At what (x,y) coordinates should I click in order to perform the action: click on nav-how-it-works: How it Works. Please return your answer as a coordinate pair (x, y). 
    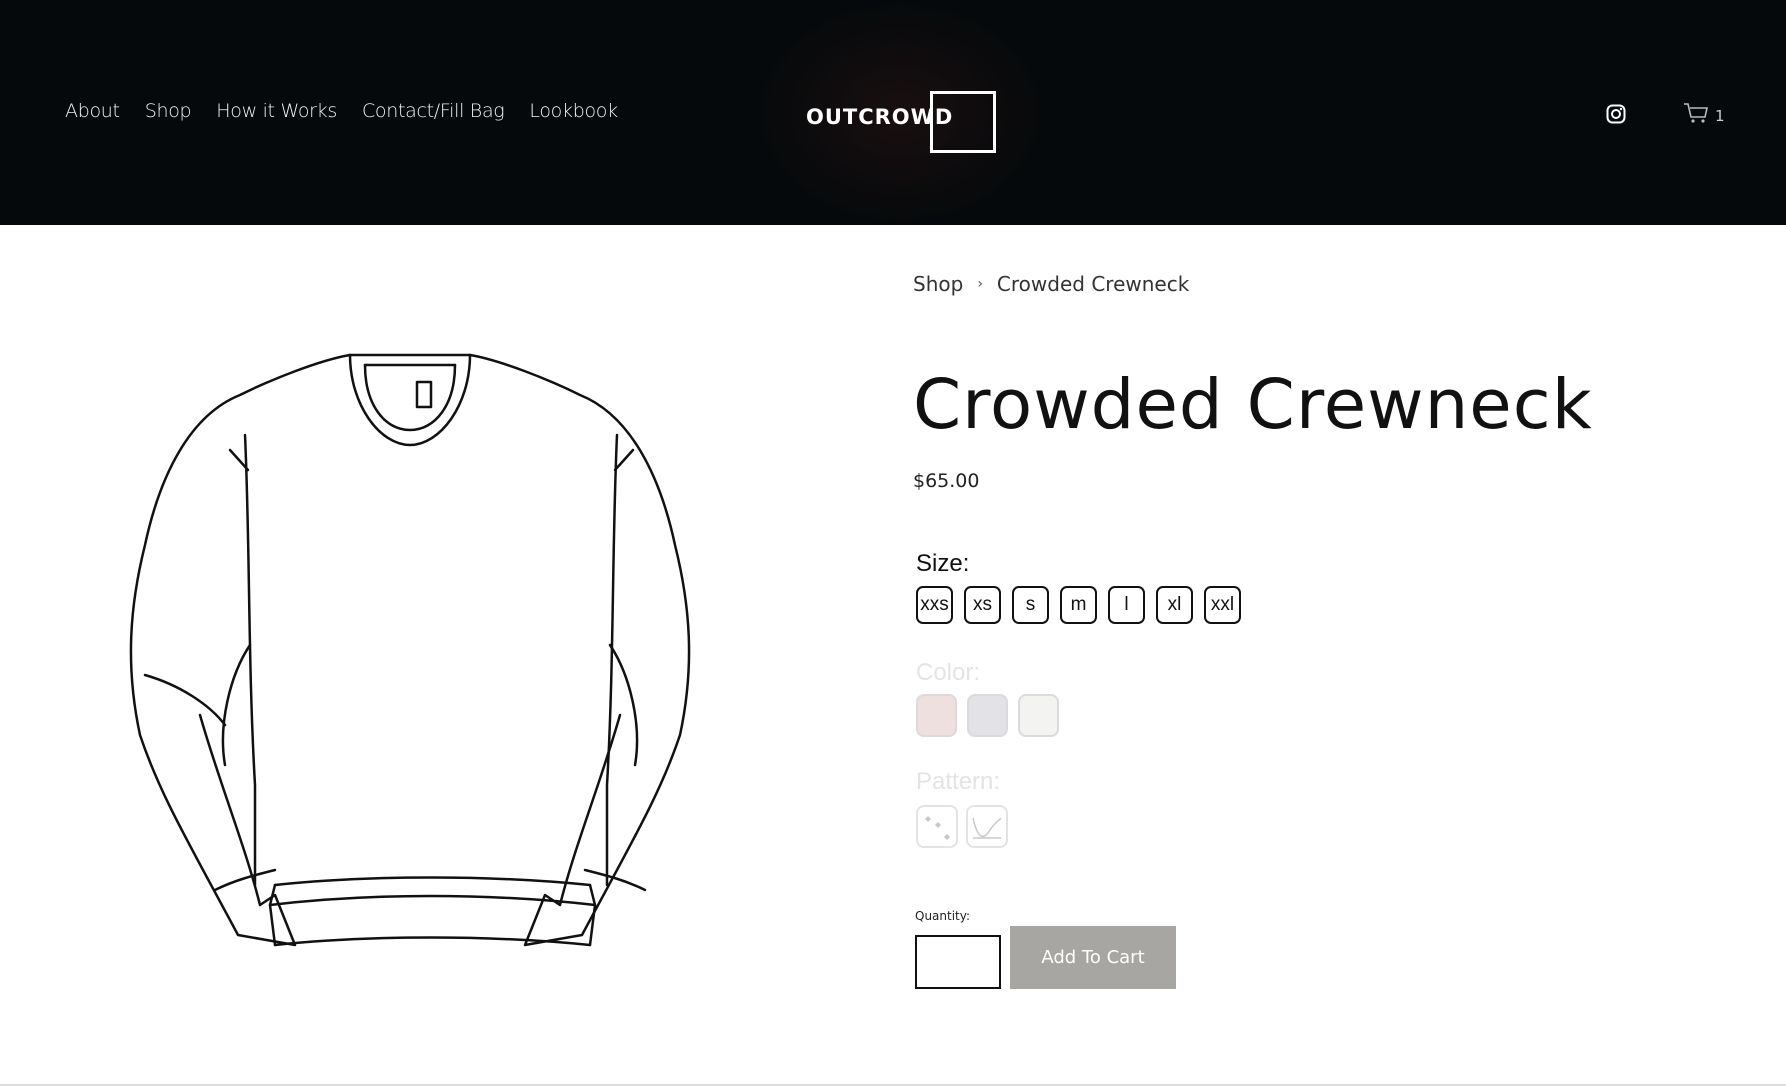
    Looking at the image, I should click on (276, 111).